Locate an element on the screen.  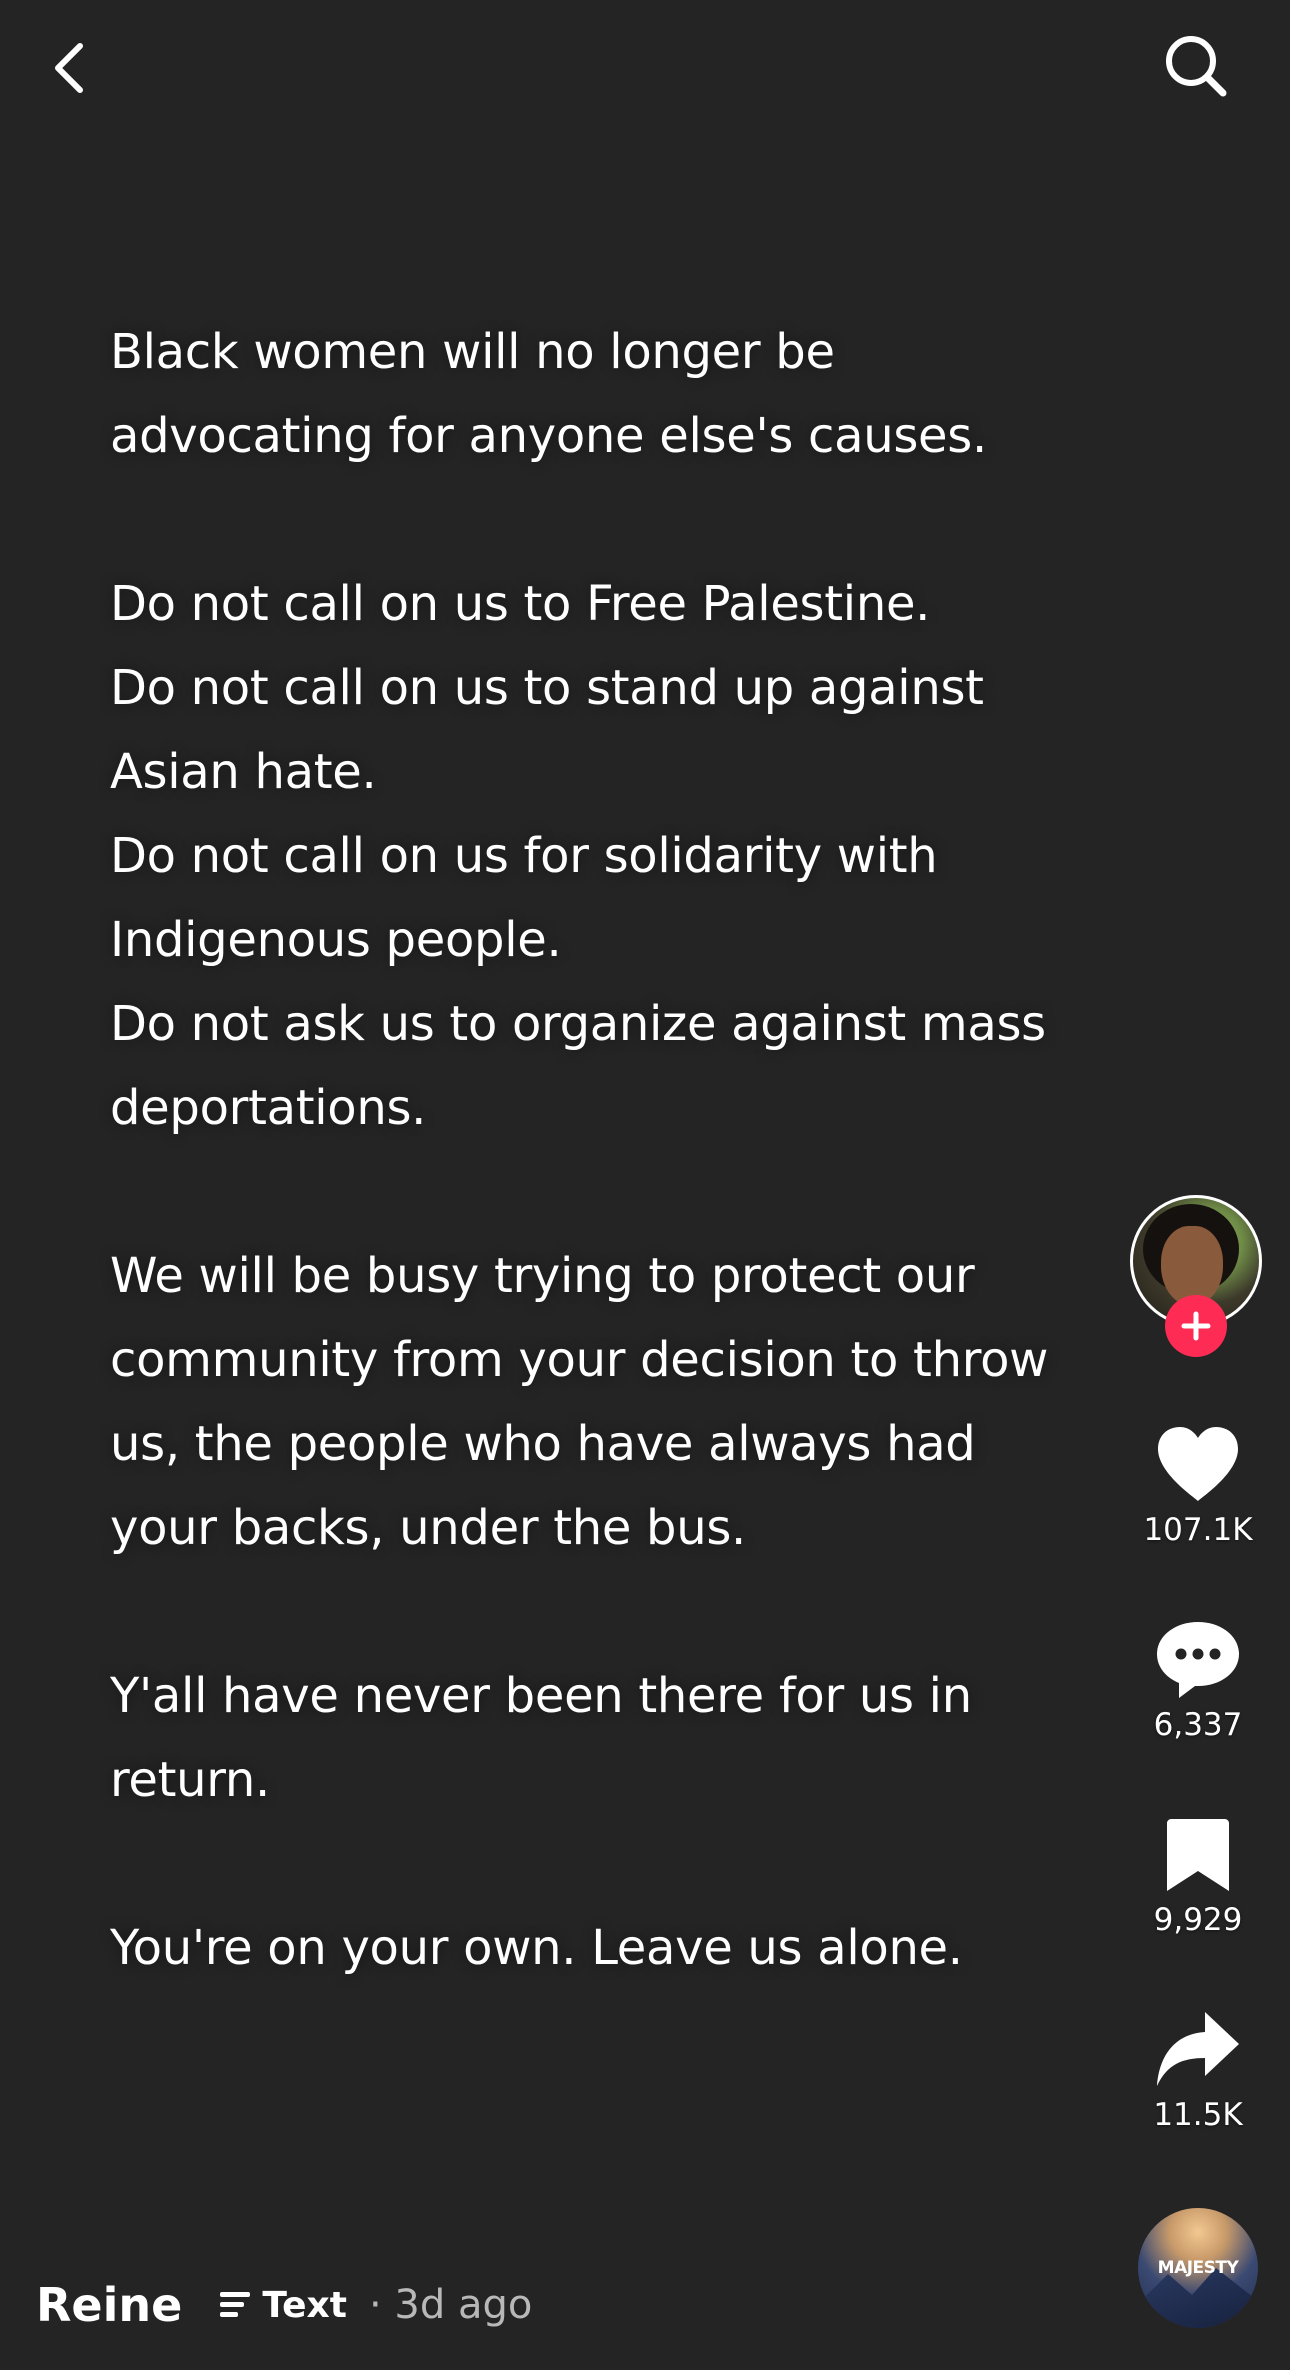
post-info-bar: Reine Text · 3d ago is located at coordinates (284, 2305).